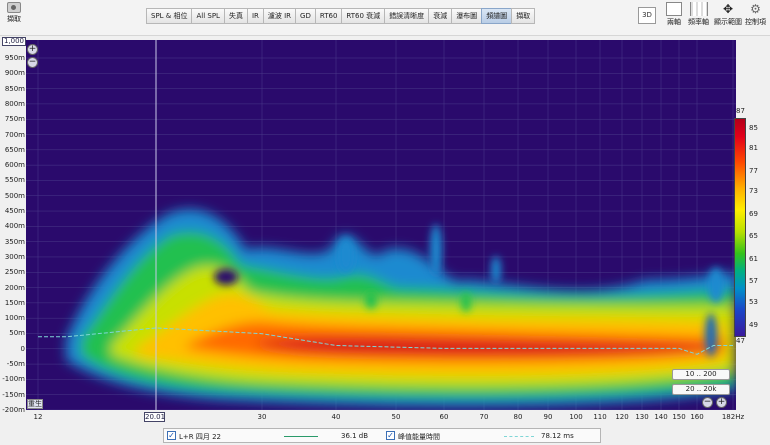  What do you see at coordinates (14, 58) in the screenshot?
I see `y-tick-label: 950m` at bounding box center [14, 58].